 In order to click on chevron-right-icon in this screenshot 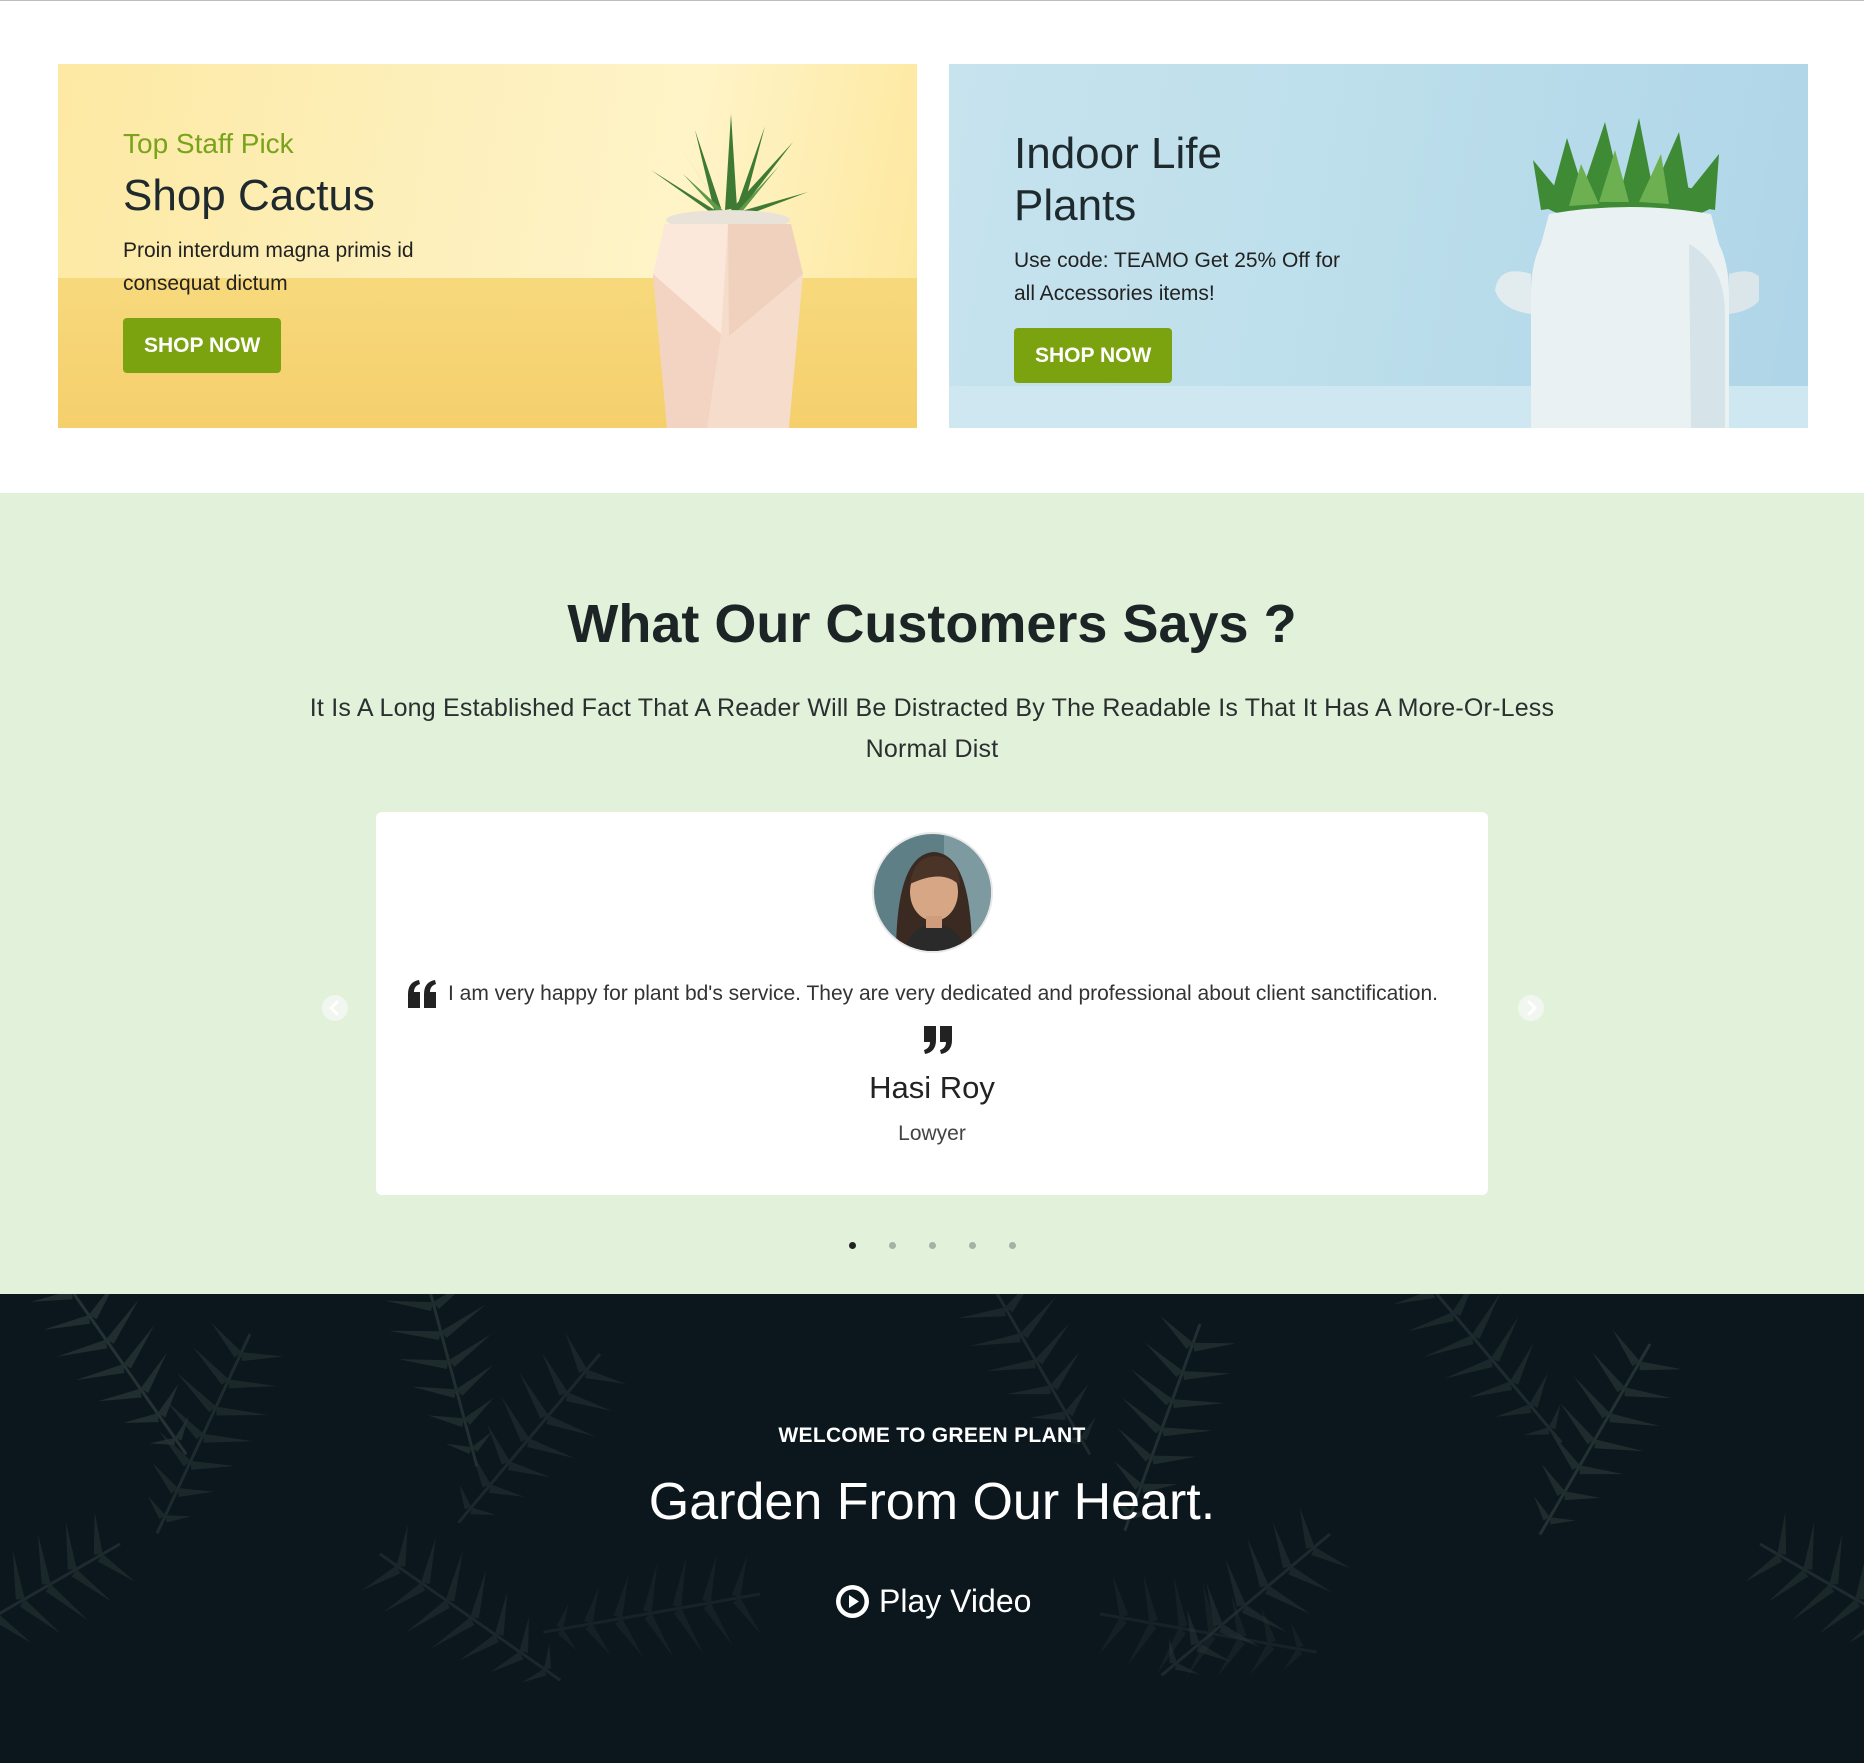, I will do `click(1532, 1008)`.